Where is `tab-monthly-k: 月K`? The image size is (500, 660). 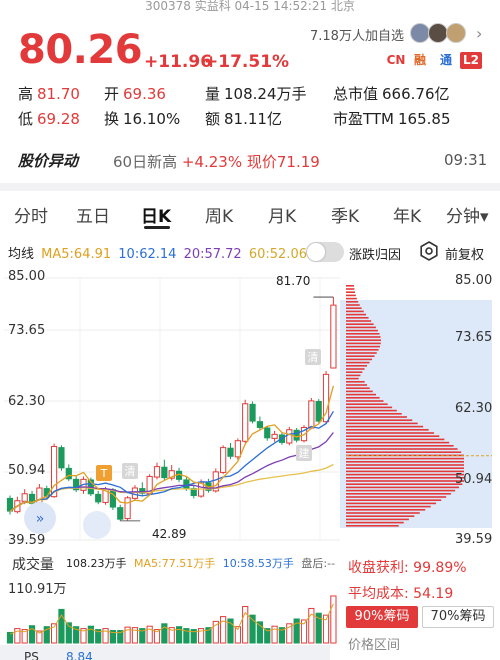 tab-monthly-k: 月K is located at coordinates (282, 214).